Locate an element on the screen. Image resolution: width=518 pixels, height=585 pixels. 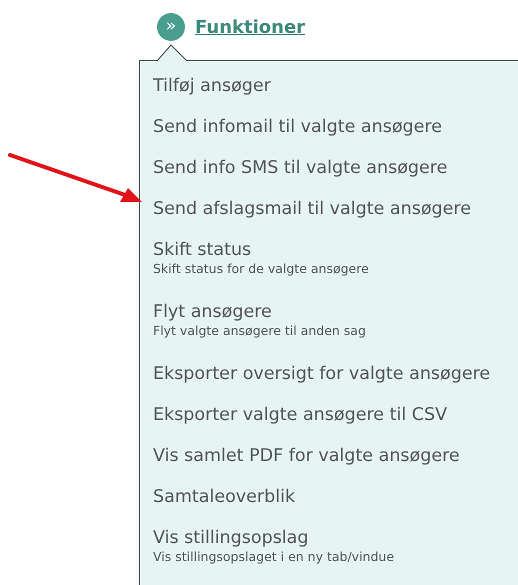
menu-item-description: Flyt valgte ansøgere til anden sag is located at coordinates (259, 331).